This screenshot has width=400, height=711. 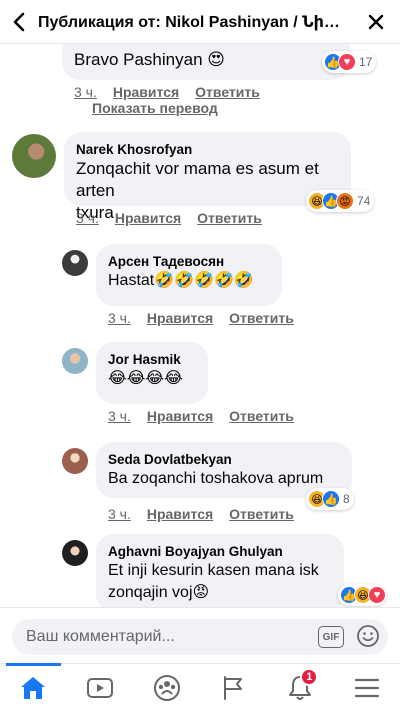 What do you see at coordinates (213, 570) in the screenshot?
I see `comment-text-line: Et inji kesurin kasen mana isk` at bounding box center [213, 570].